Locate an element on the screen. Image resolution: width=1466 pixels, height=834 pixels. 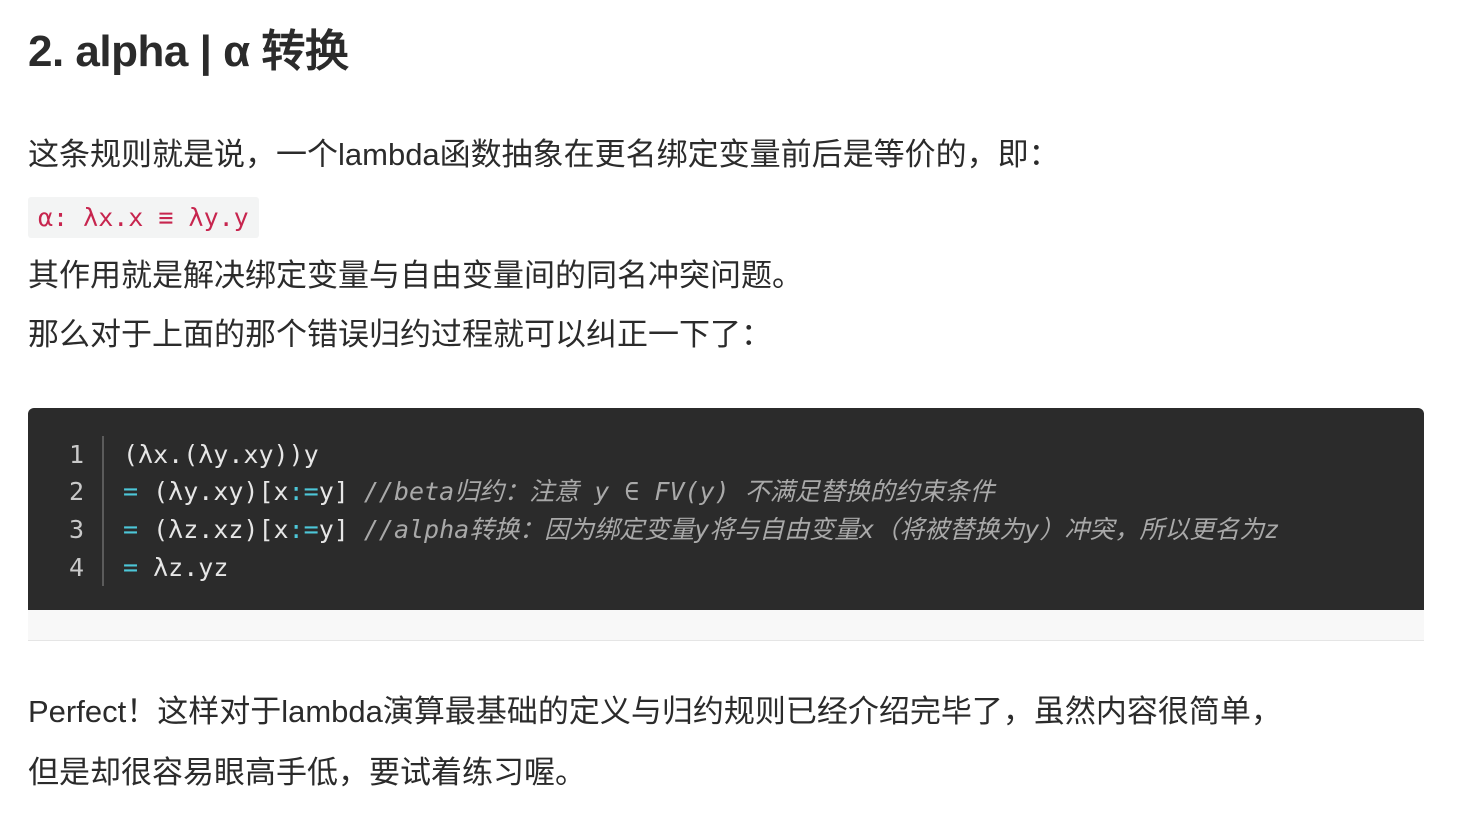
code-text: (λx.(λy.xy))y is located at coordinates (221, 454).